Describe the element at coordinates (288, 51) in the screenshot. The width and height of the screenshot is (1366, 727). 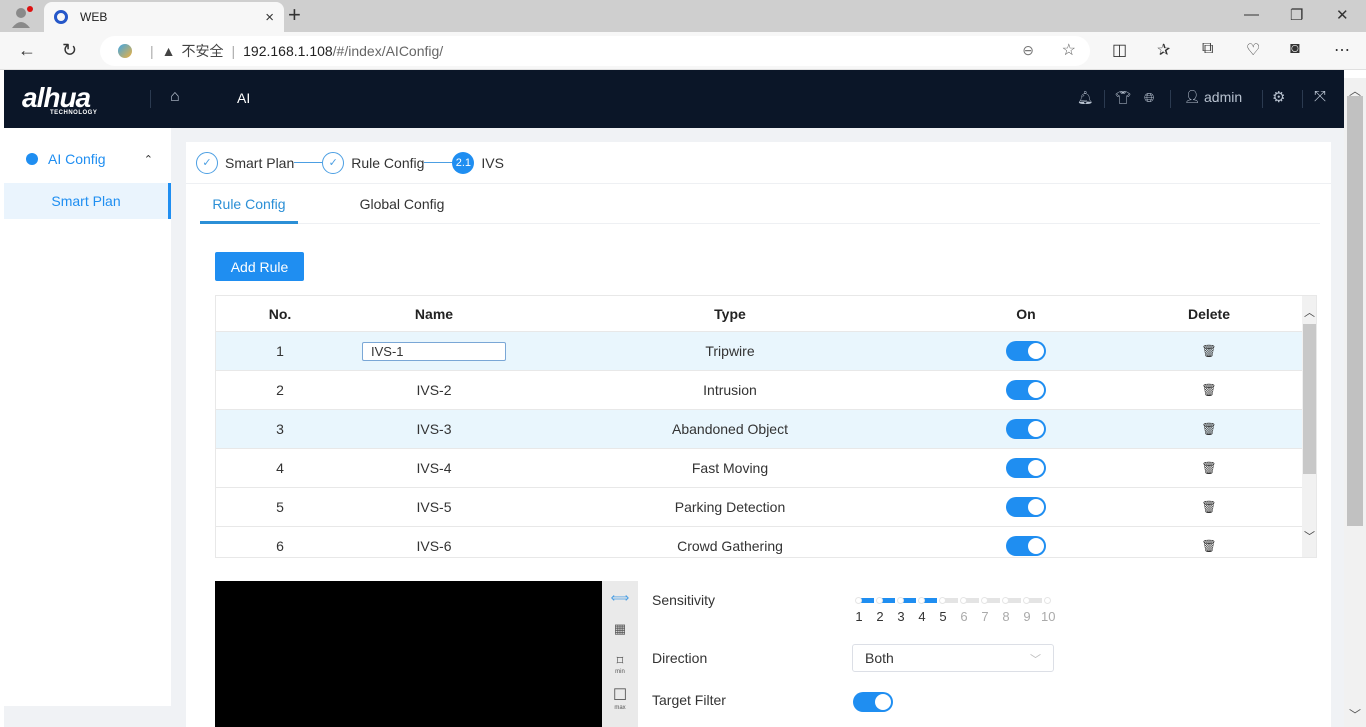
I see `url-host: 192.168.1.108` at that location.